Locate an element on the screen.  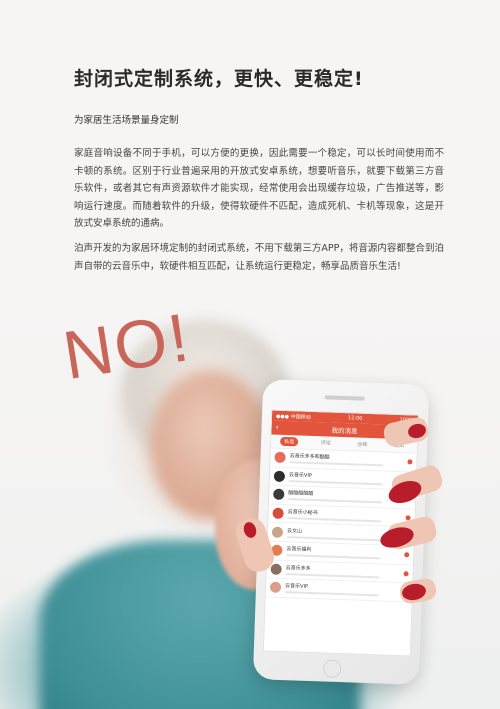
tab-mentions: @我 is located at coordinates (362, 444).